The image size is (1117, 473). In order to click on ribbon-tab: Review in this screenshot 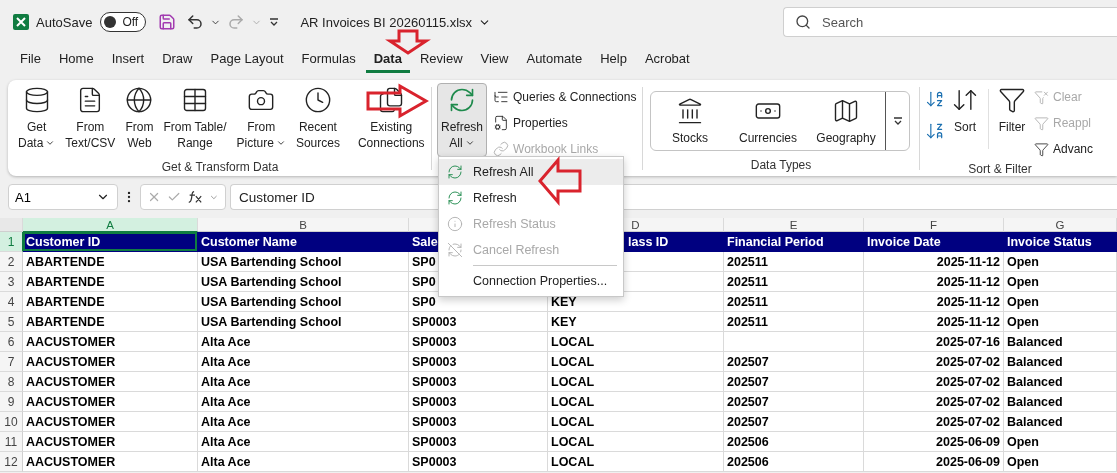, I will do `click(441, 60)`.